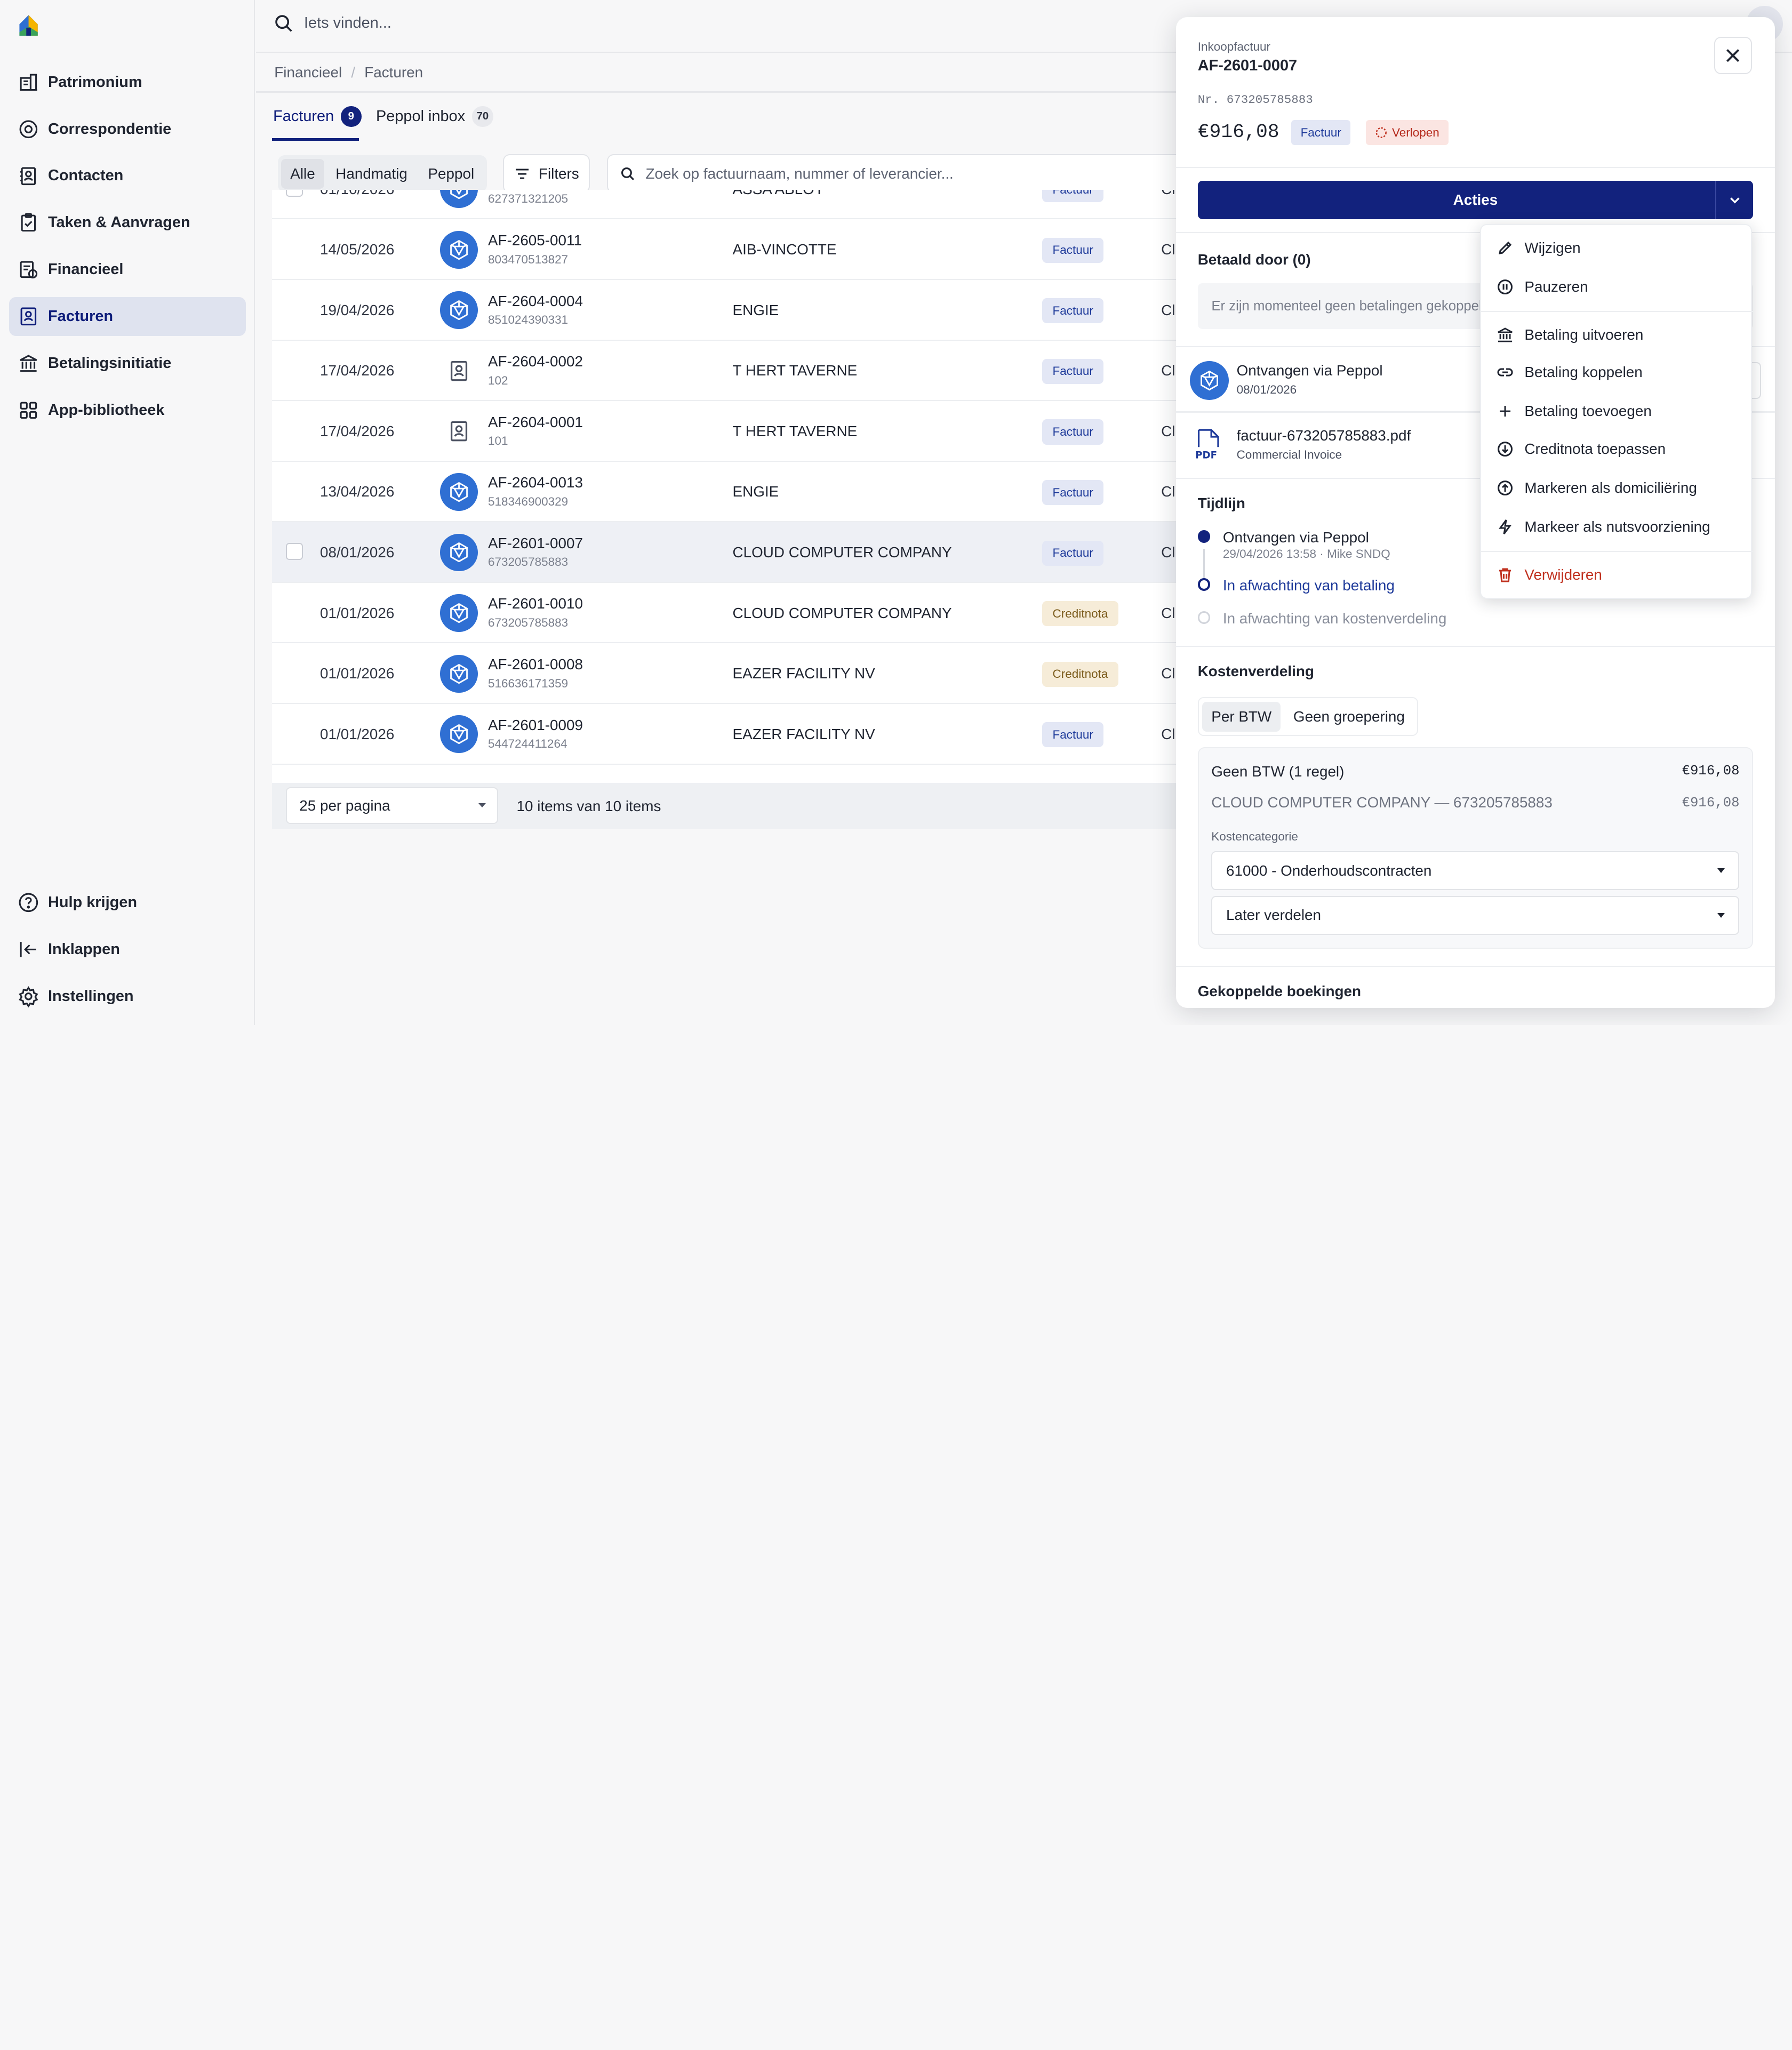 The image size is (1792, 2050). What do you see at coordinates (535, 482) in the screenshot?
I see `row-invoice-number: AF-2604-0013` at bounding box center [535, 482].